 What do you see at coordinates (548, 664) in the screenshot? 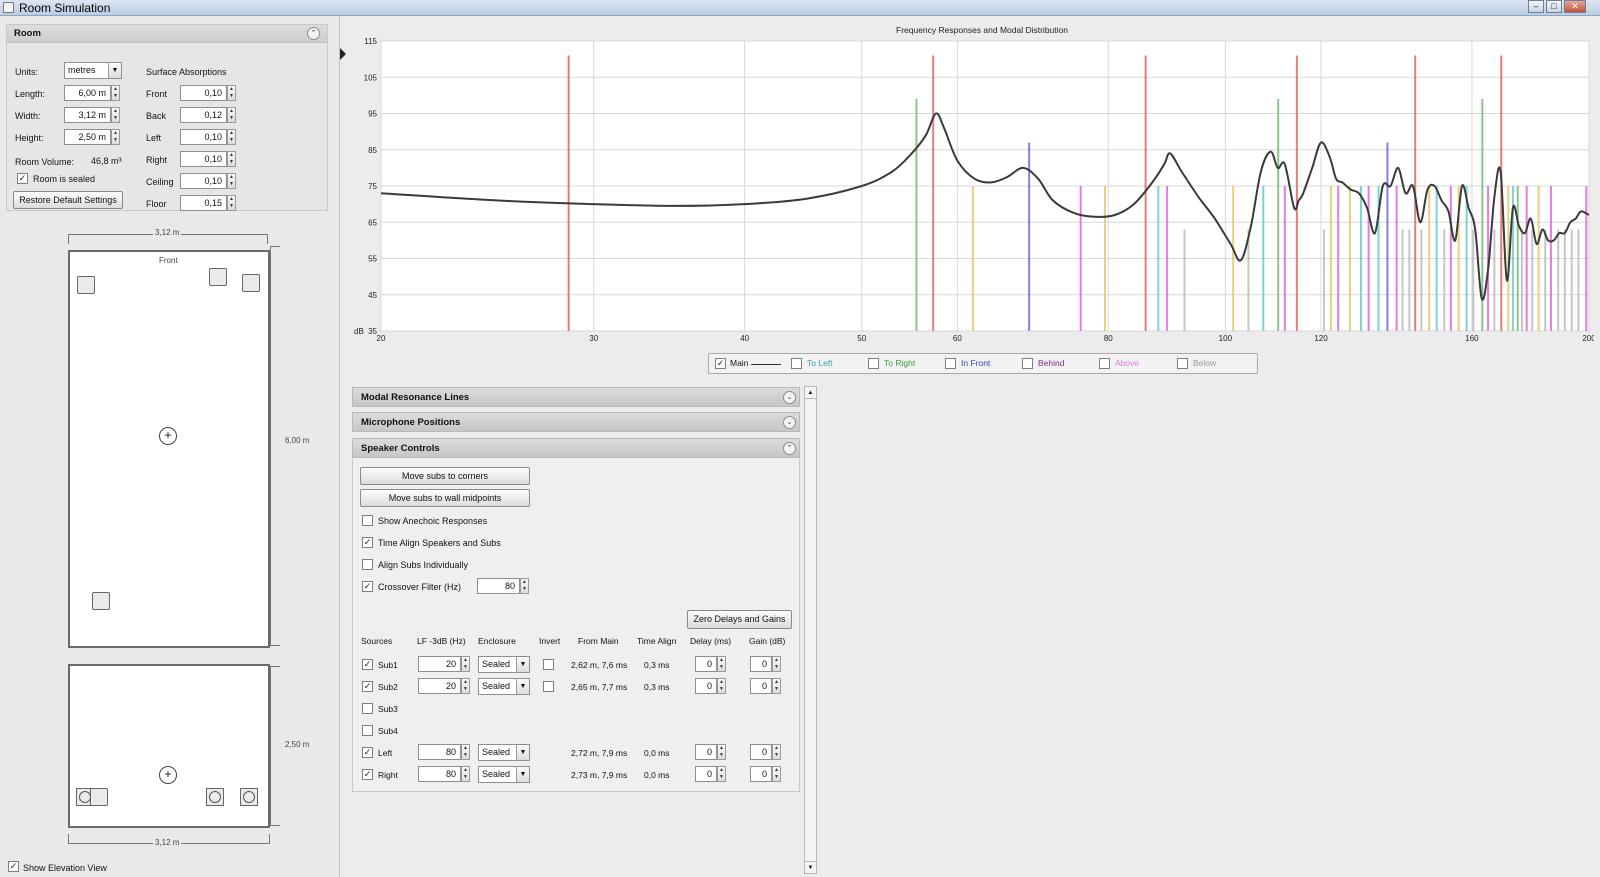
I see `sub1-invert-checkbox` at bounding box center [548, 664].